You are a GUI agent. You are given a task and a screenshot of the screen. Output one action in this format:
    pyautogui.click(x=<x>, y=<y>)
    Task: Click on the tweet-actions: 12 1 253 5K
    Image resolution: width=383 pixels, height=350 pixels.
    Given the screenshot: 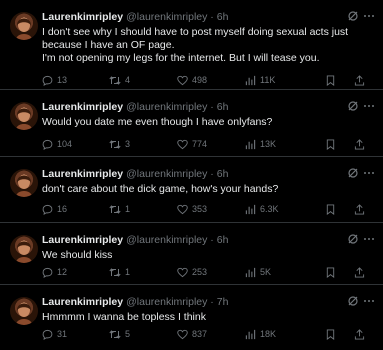 What is the action you would take?
    pyautogui.click(x=208, y=272)
    